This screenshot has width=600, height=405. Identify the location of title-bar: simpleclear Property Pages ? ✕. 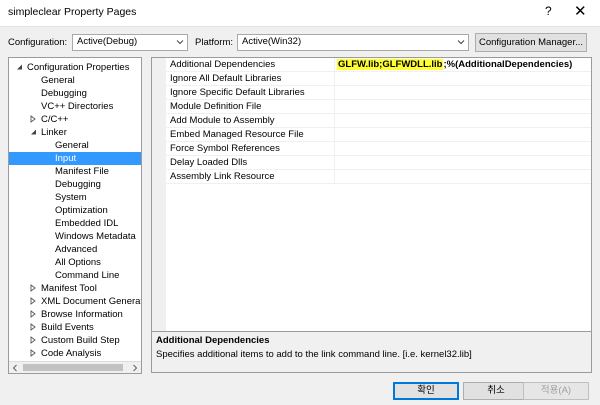
(300, 13).